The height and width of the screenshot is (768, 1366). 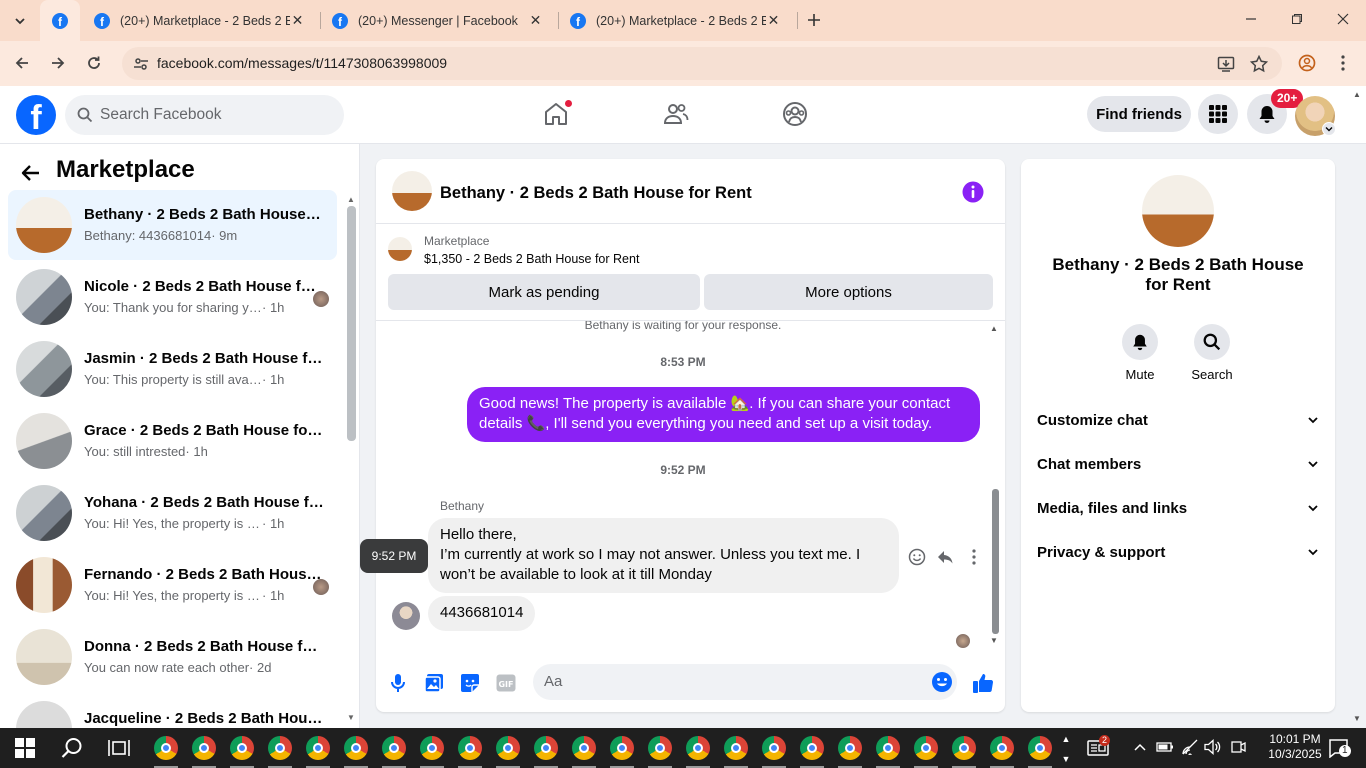 I want to click on privacy-support-section: Privacy & support, so click(x=1178, y=552).